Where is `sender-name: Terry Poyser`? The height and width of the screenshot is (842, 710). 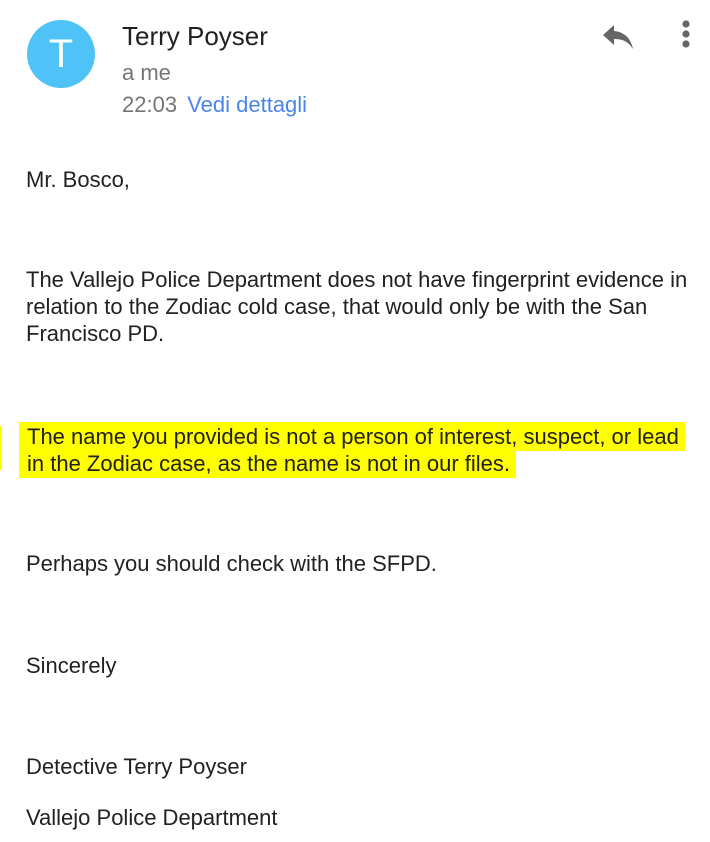
sender-name: Terry Poyser is located at coordinates (195, 36).